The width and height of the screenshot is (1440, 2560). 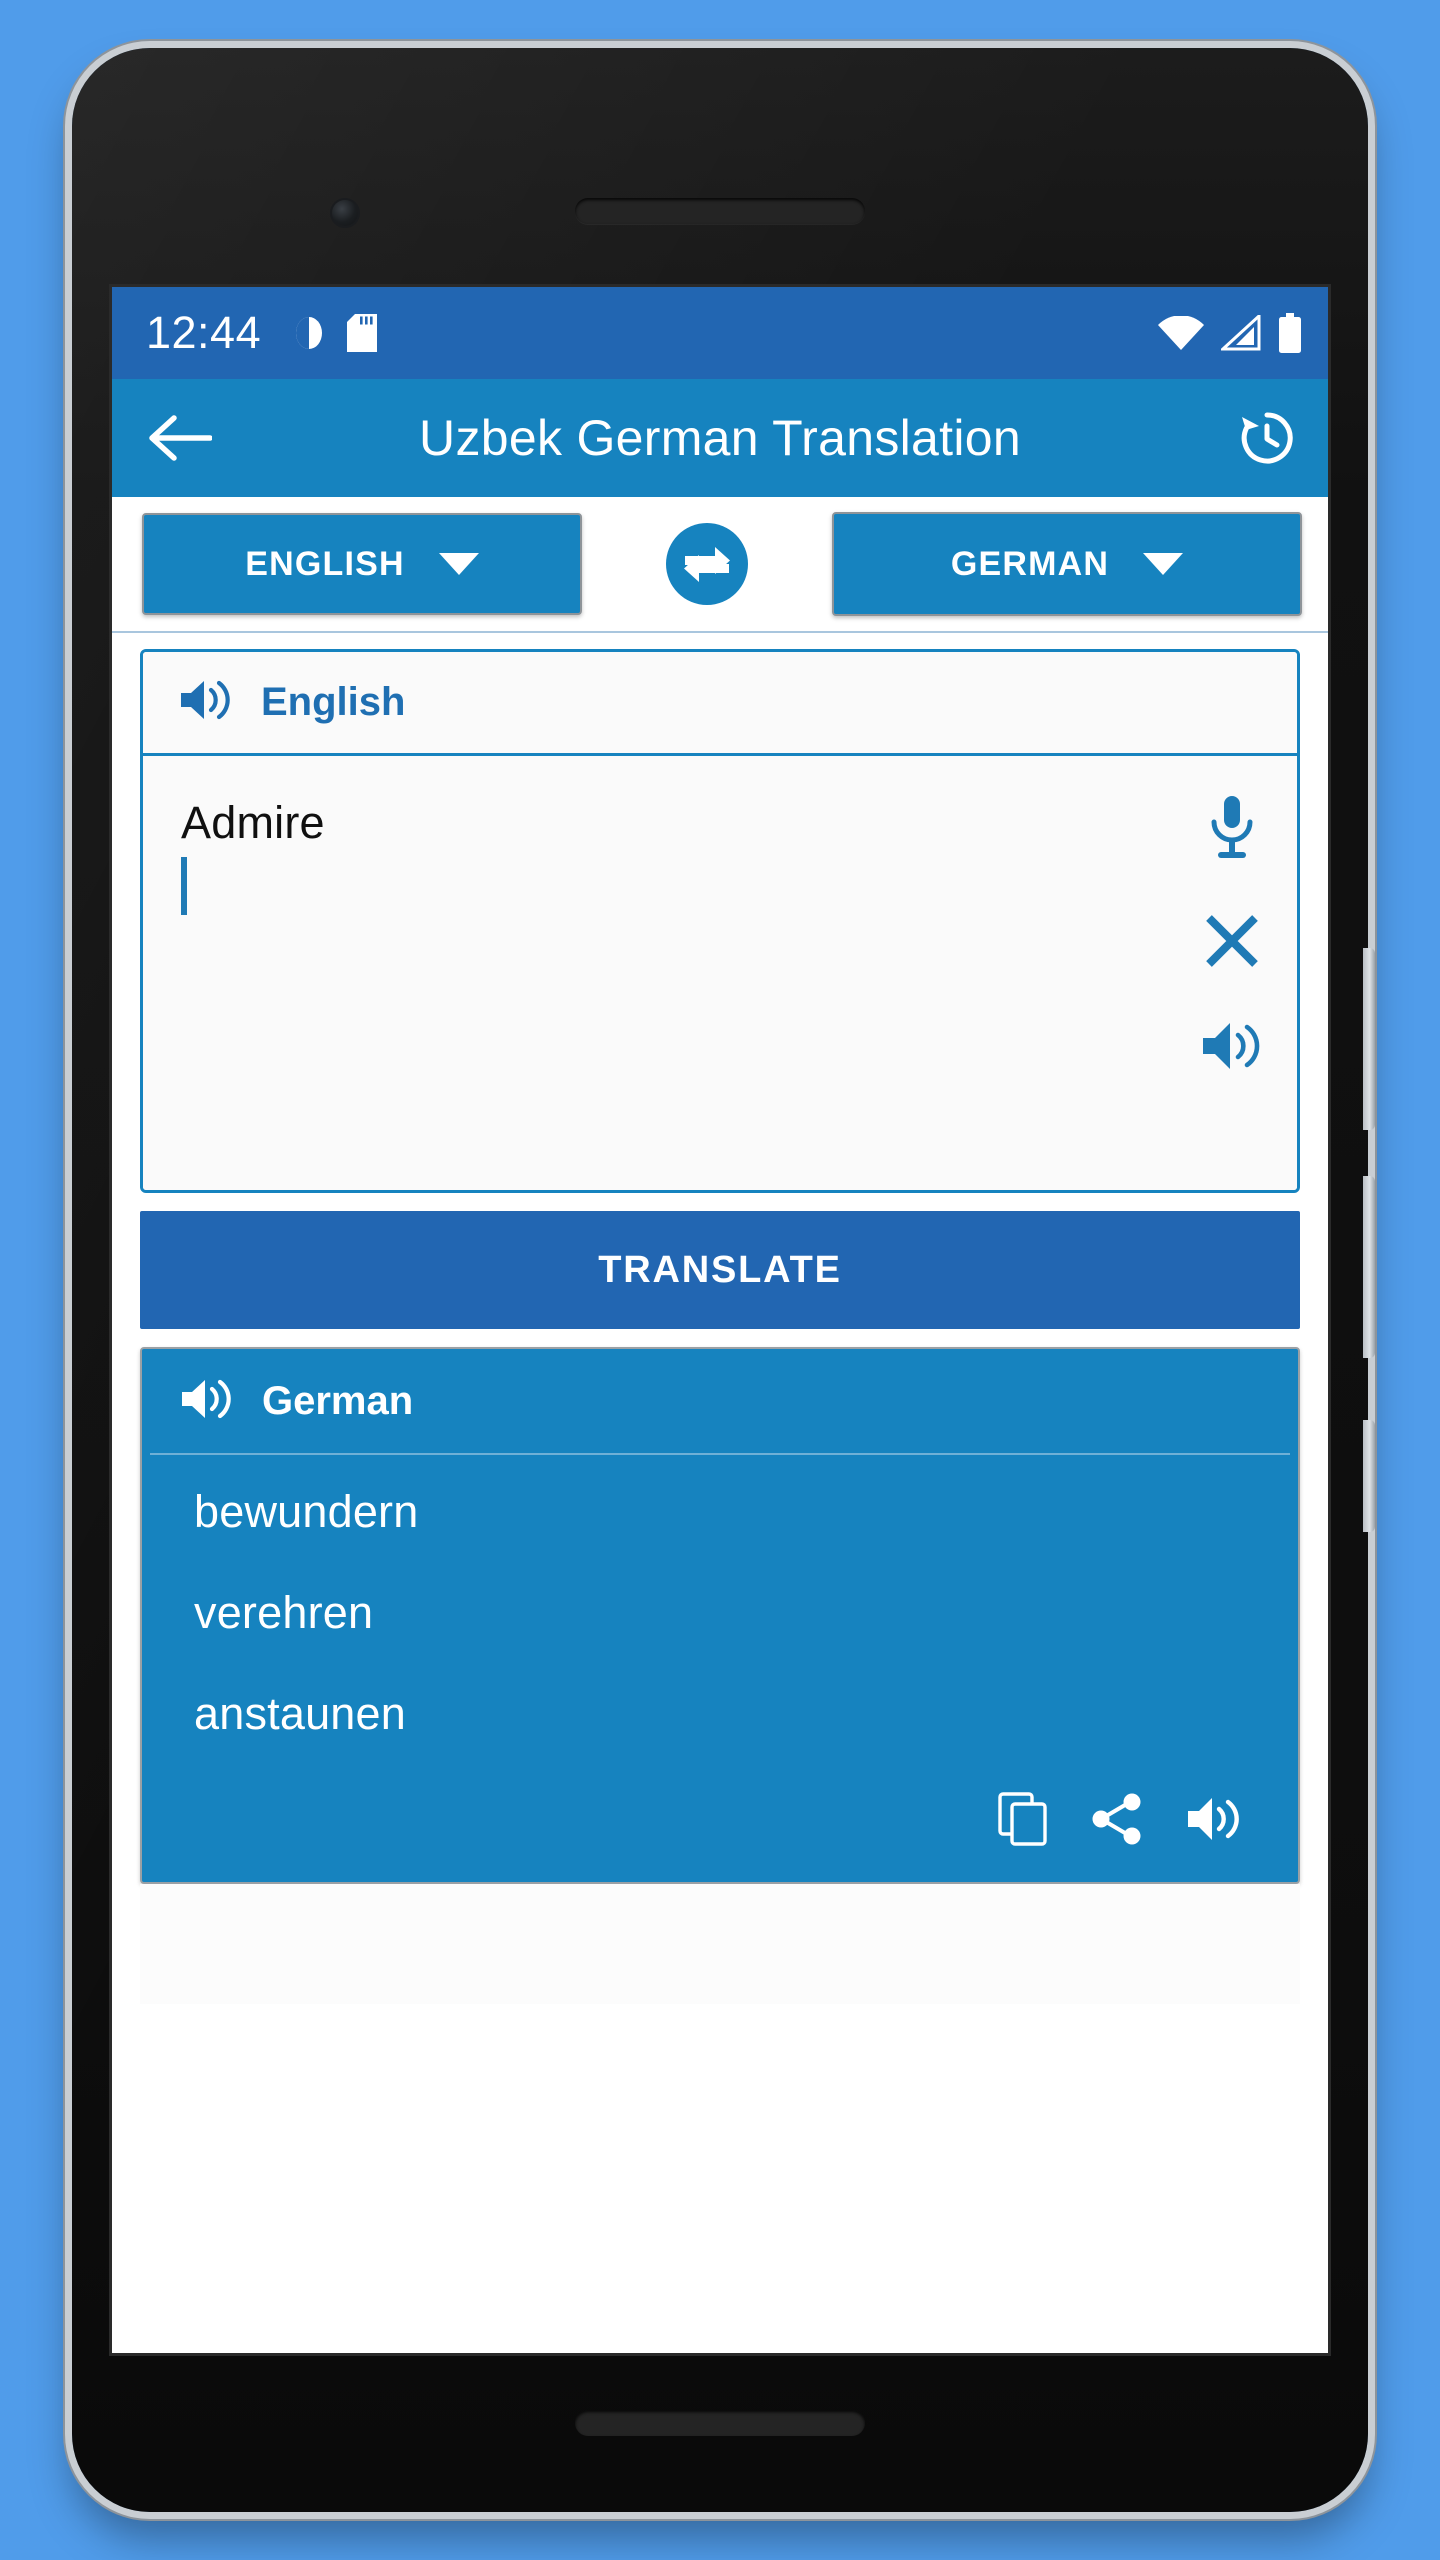 I want to click on list-item: verehren, so click(x=727, y=1612).